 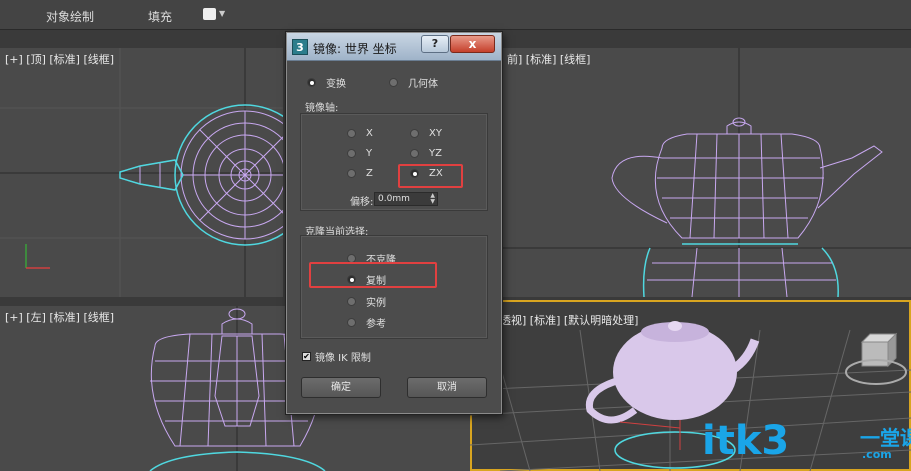 I want to click on radio-transform: 变换, so click(x=326, y=82).